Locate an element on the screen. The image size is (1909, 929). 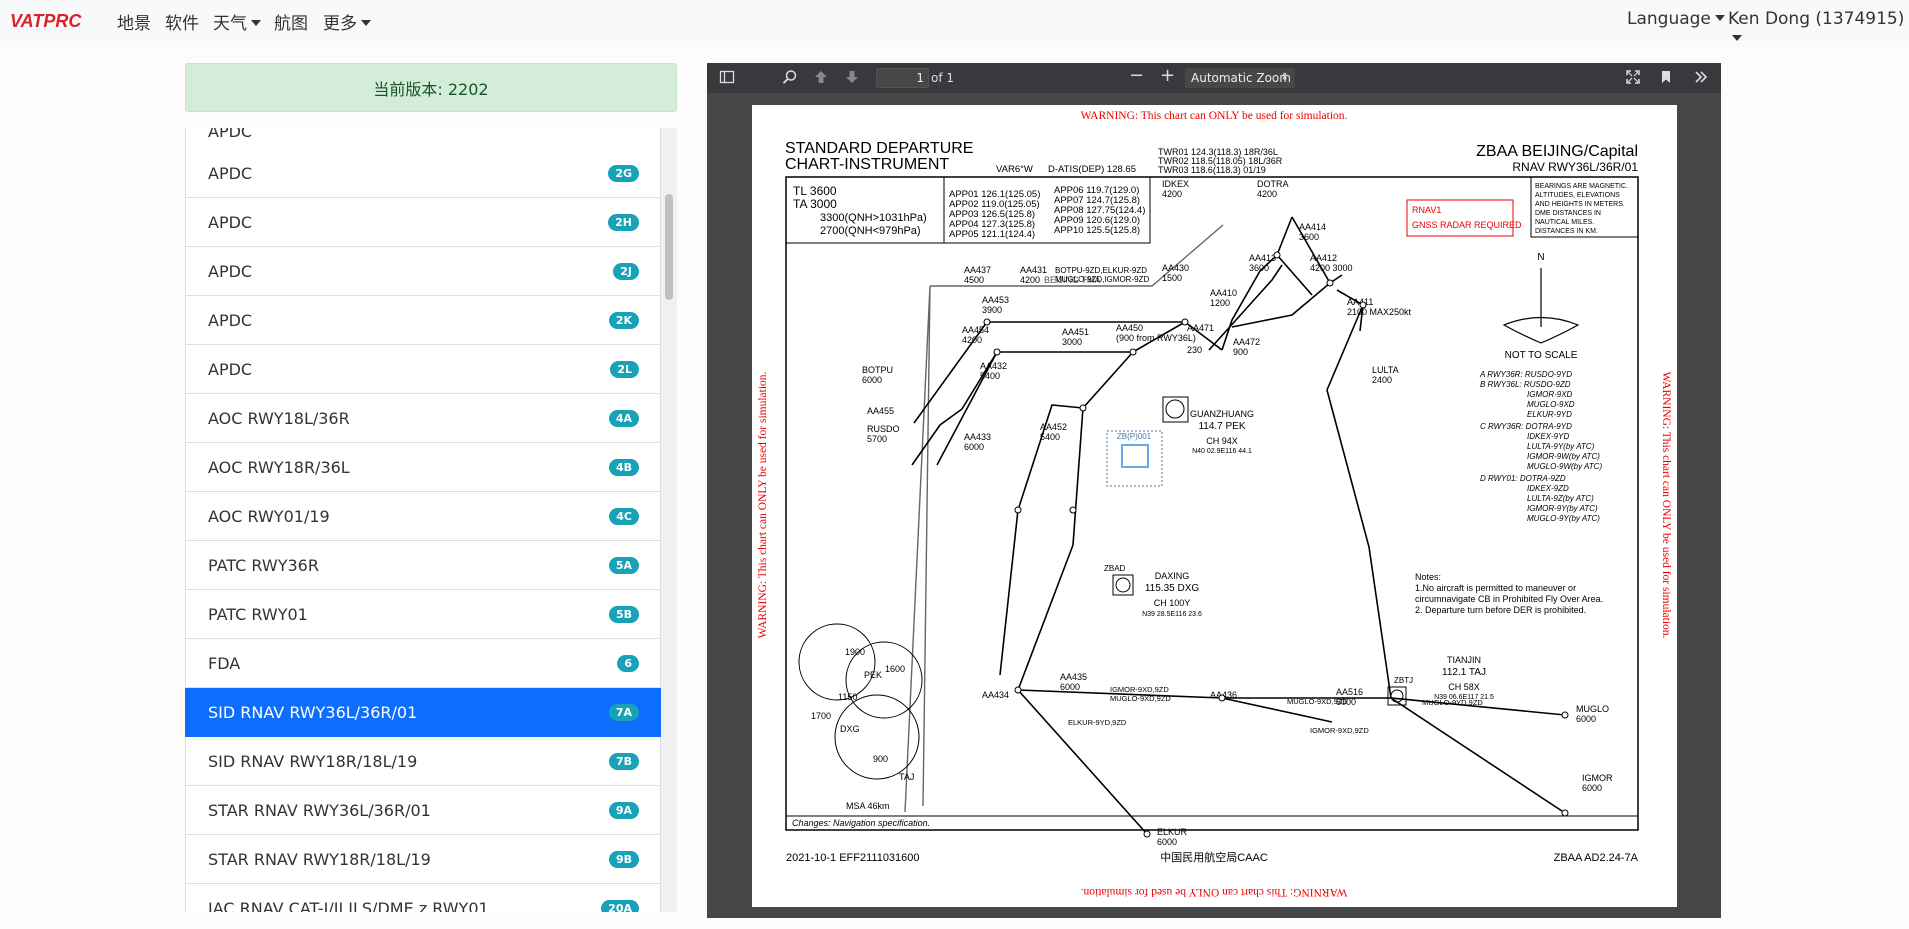
list-item: AOC RWY01/19 4C is located at coordinates (423, 516).